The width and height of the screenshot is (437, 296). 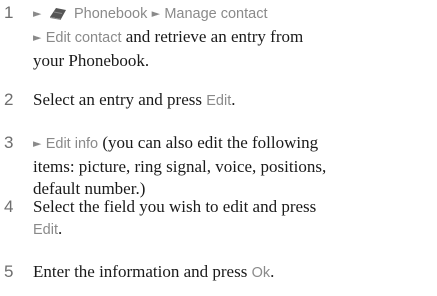 What do you see at coordinates (140, 271) in the screenshot?
I see `step-text: Enter the information and press` at bounding box center [140, 271].